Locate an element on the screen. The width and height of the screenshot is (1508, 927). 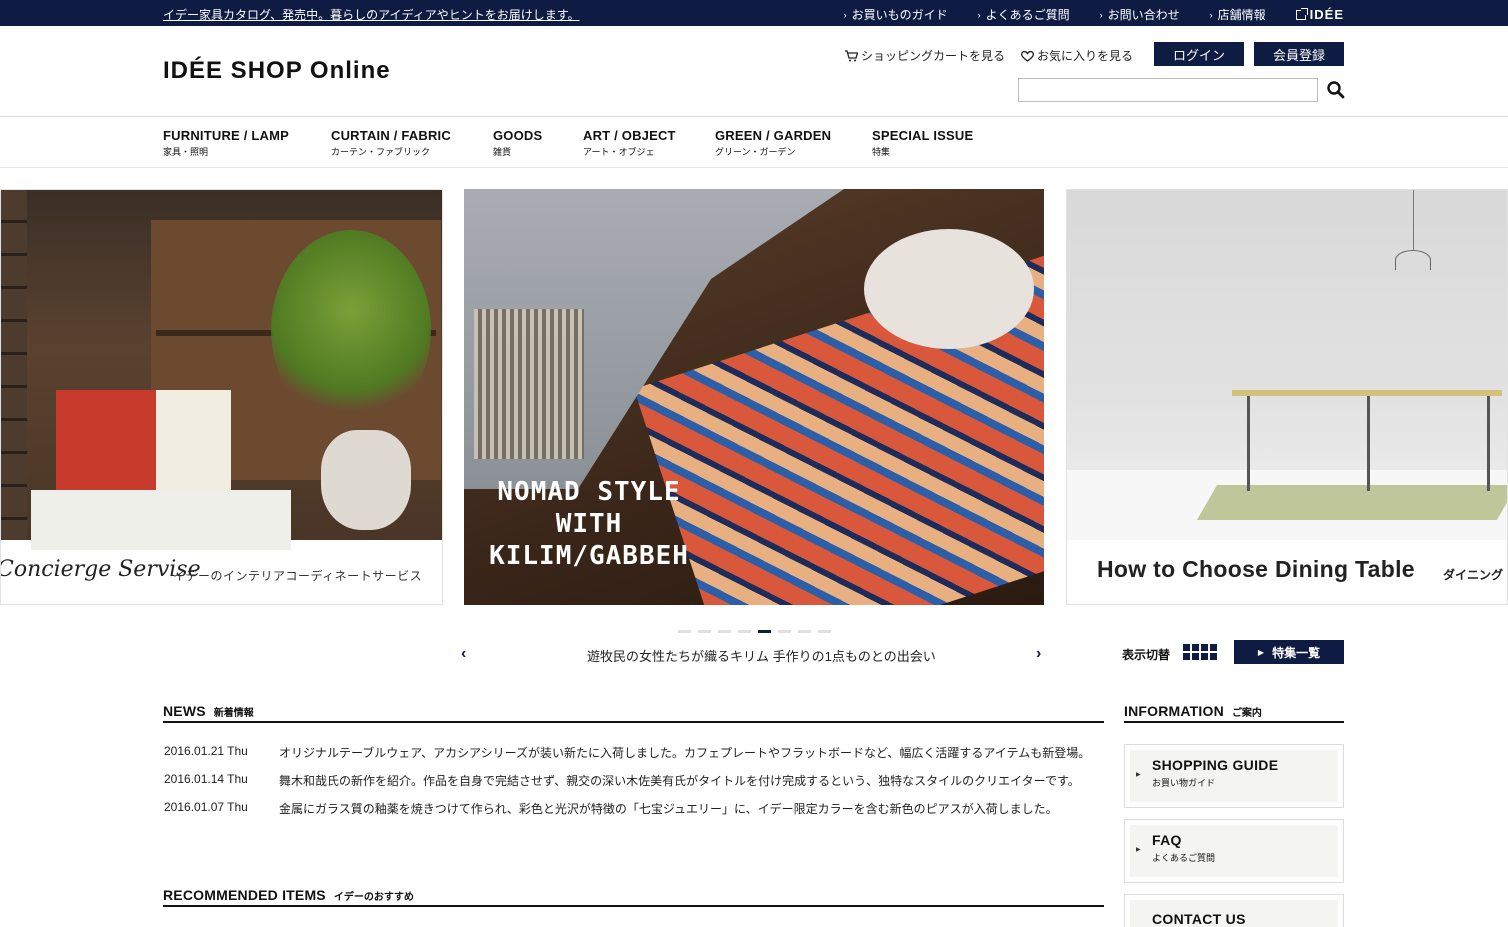
recommended-divider is located at coordinates (633, 906).